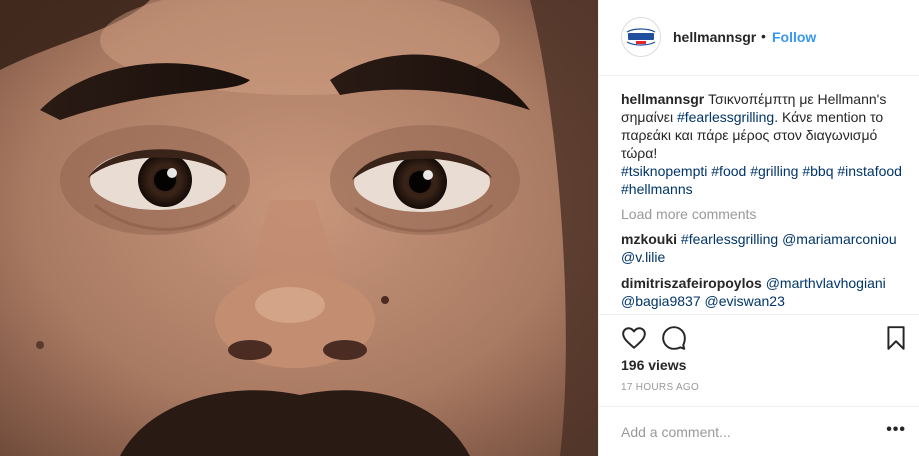 Image resolution: width=919 pixels, height=456 pixels. What do you see at coordinates (674, 338) in the screenshot?
I see `comment-icon` at bounding box center [674, 338].